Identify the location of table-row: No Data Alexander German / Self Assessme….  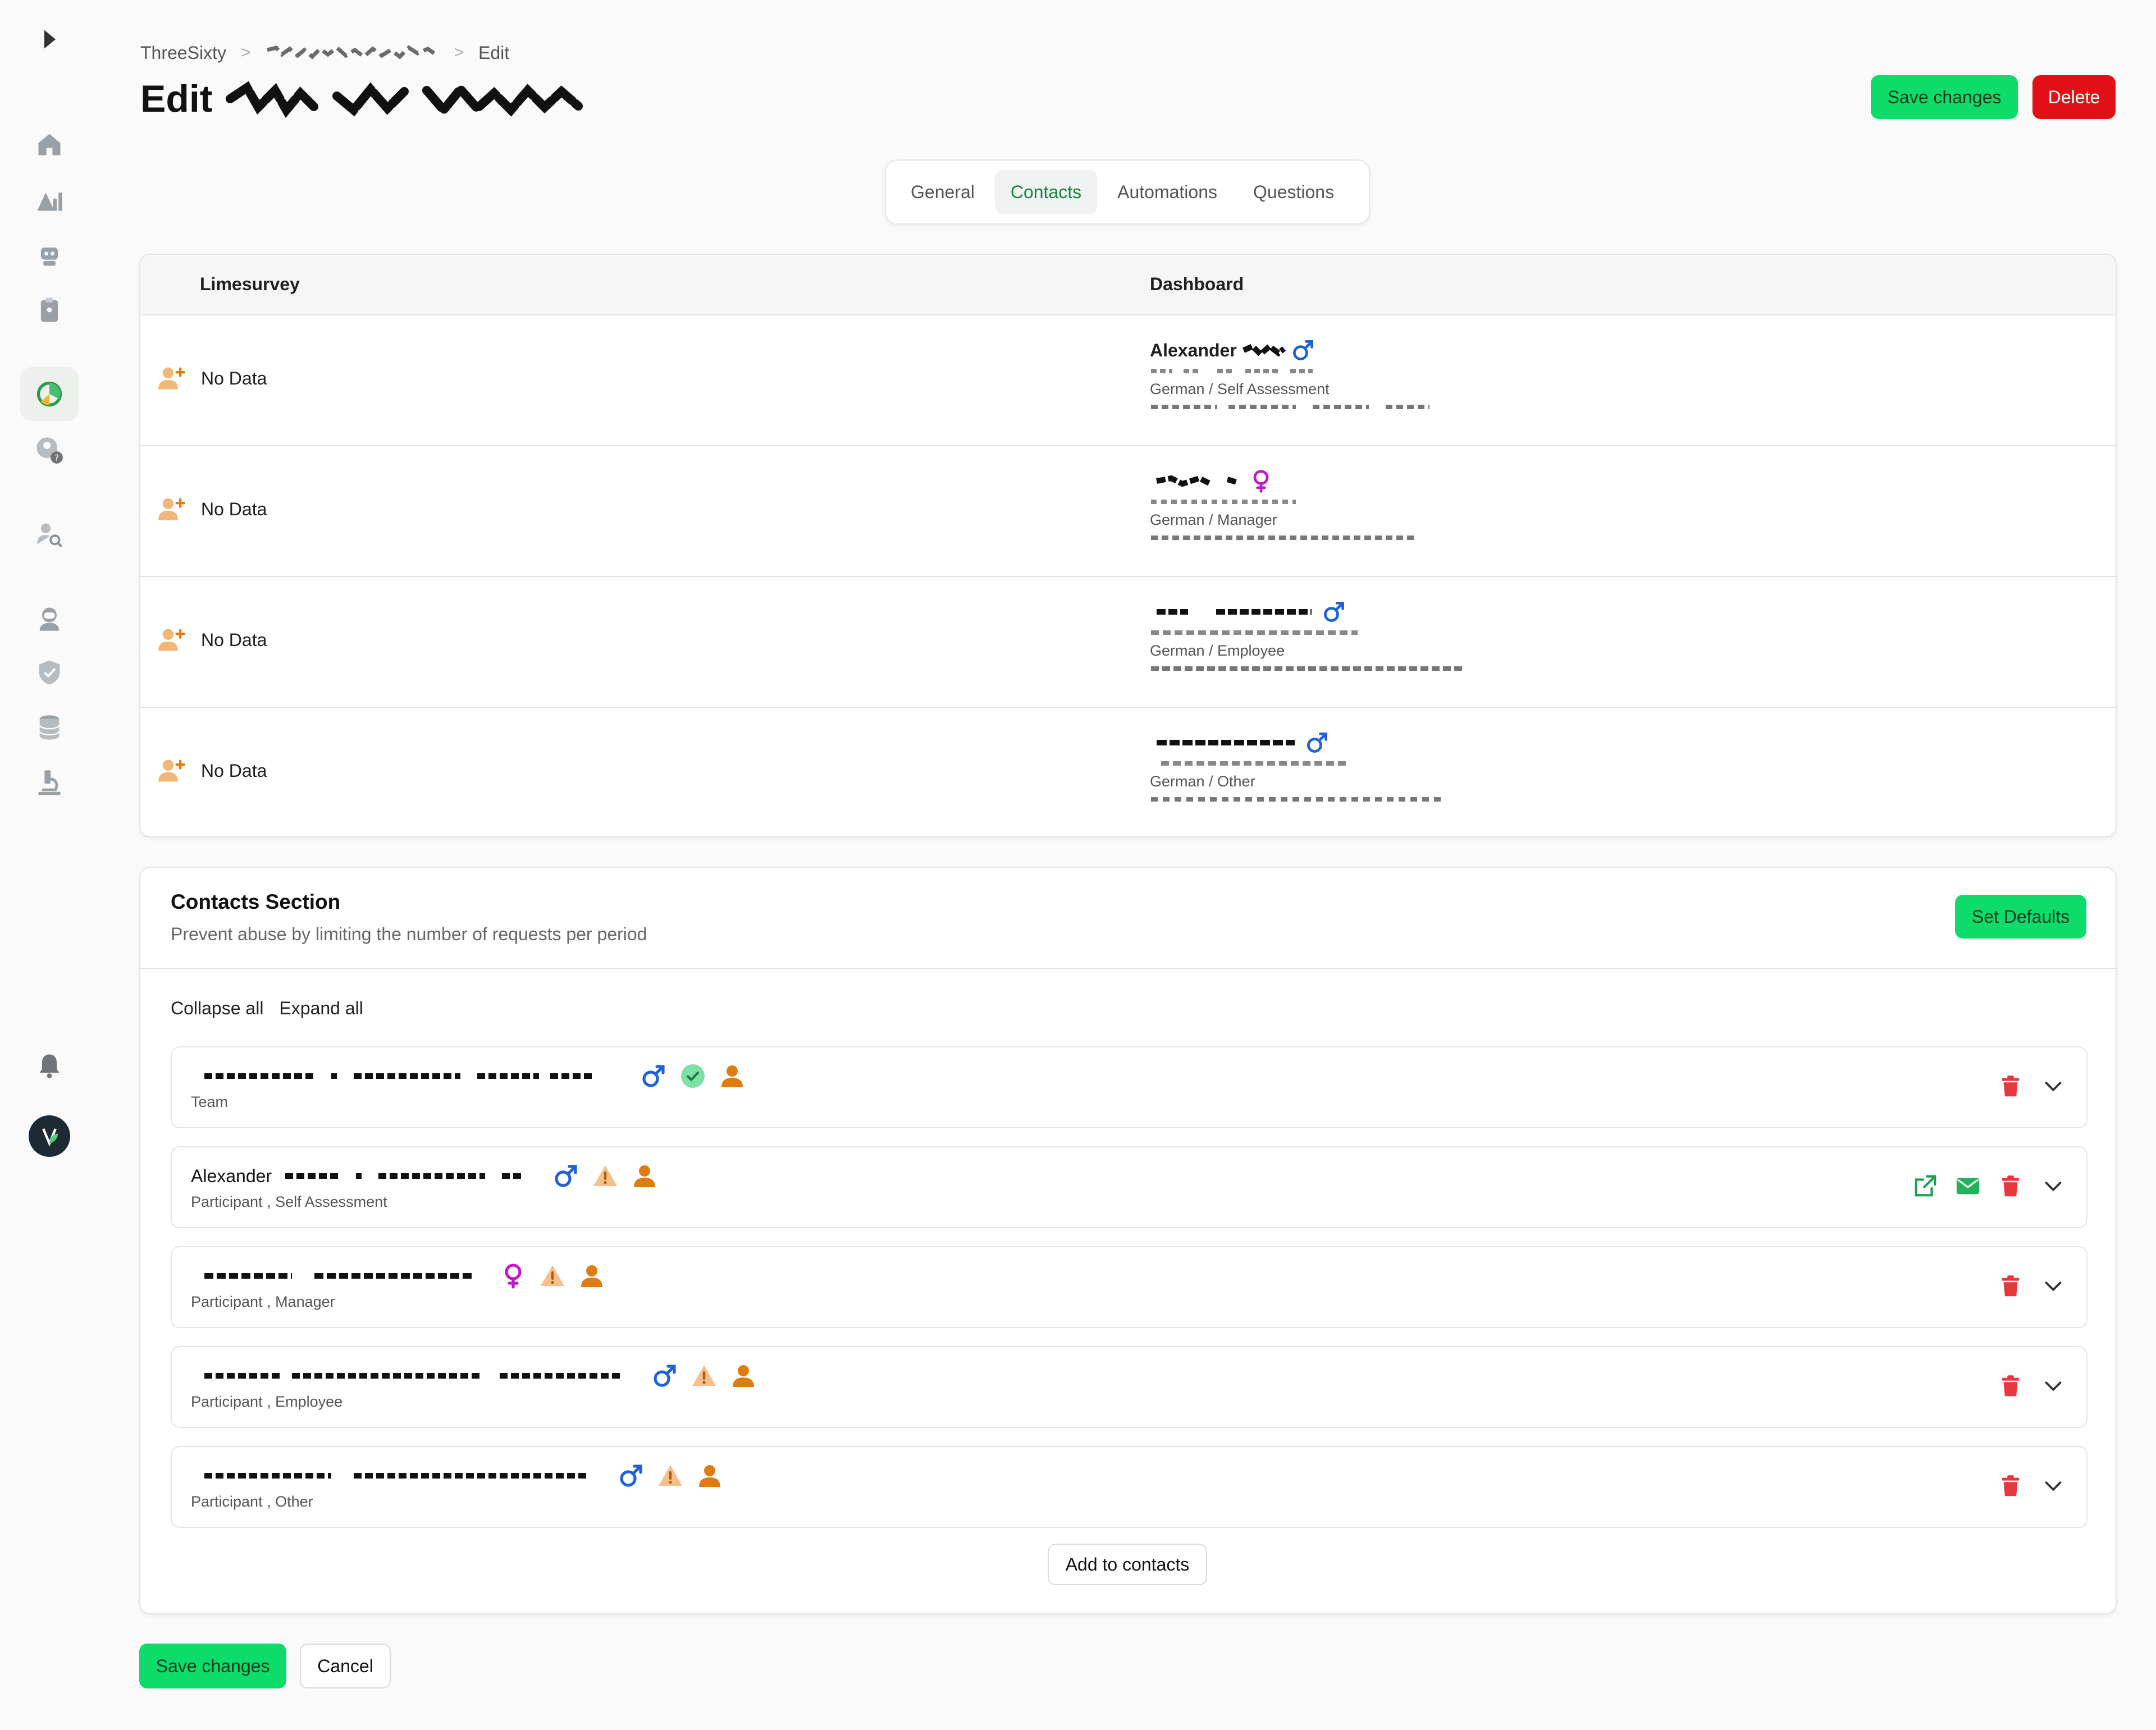
(1128, 381).